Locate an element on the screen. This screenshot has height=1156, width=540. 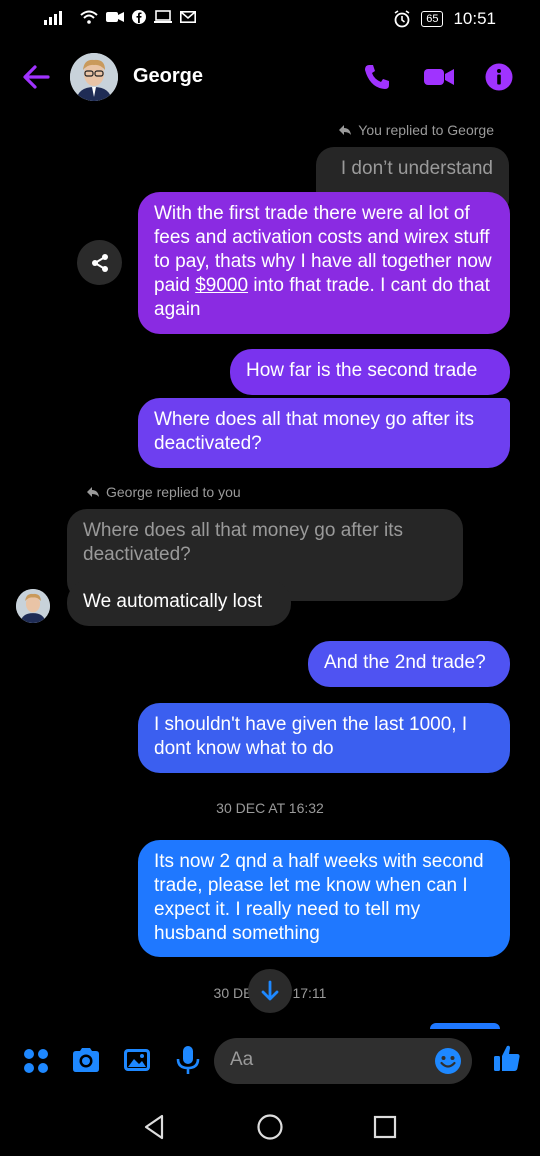
replied-label: George replied to you is located at coordinates (173, 492).